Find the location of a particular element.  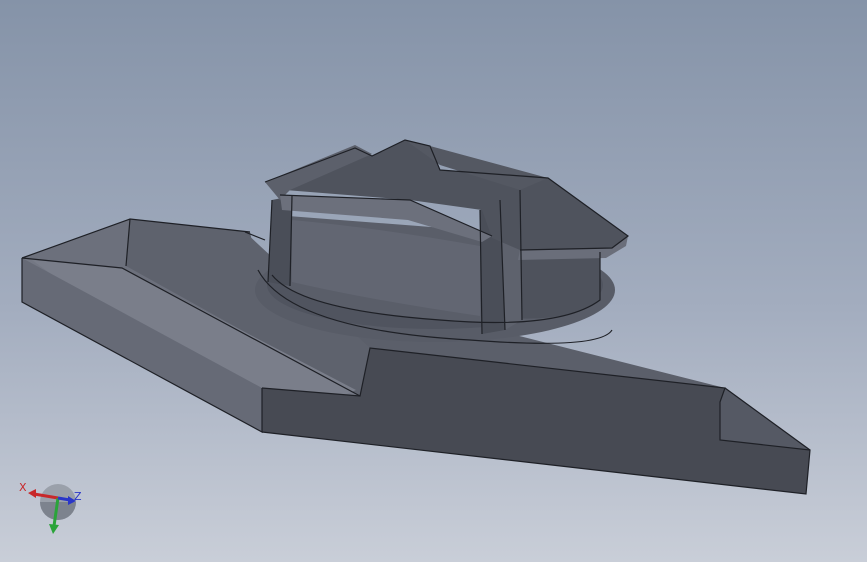

orientation-triad: X Z is located at coordinates (54, 509).